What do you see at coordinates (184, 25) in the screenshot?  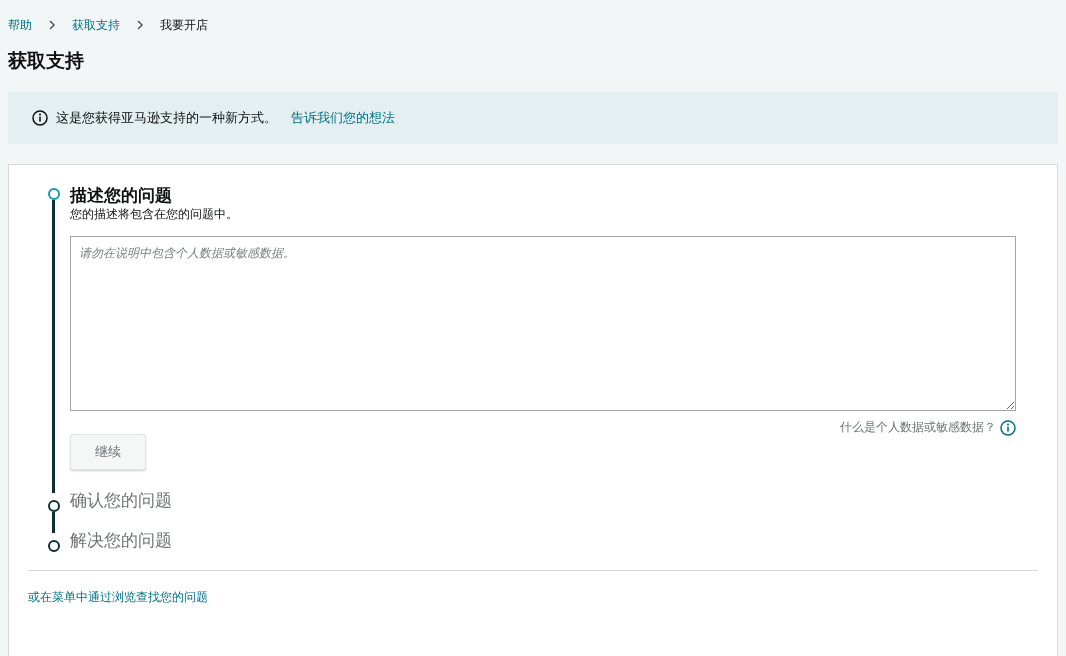 I see `breadcrumb-link: 我要开店` at bounding box center [184, 25].